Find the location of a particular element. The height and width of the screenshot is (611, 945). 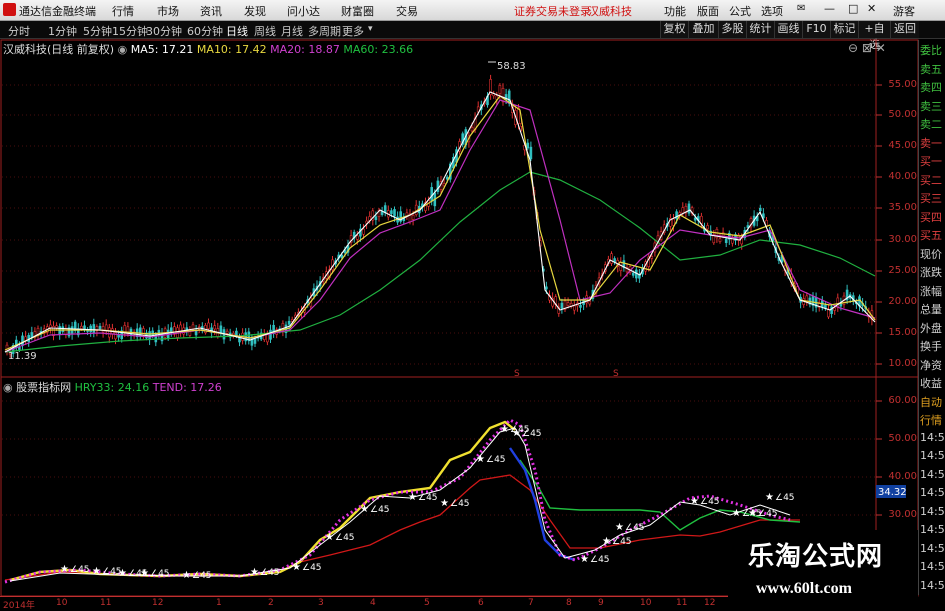

indicator-settings-icon: ◉ is located at coordinates (8, 387).